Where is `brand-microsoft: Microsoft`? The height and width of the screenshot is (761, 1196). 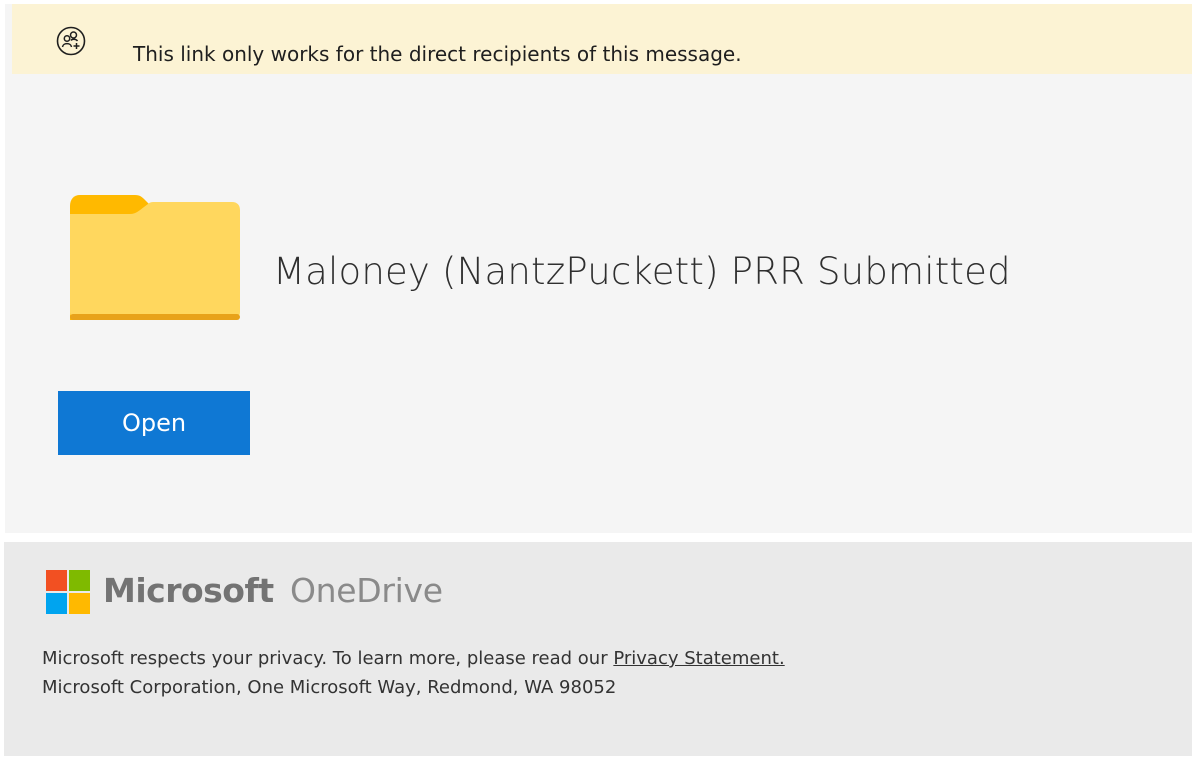 brand-microsoft: Microsoft is located at coordinates (188, 590).